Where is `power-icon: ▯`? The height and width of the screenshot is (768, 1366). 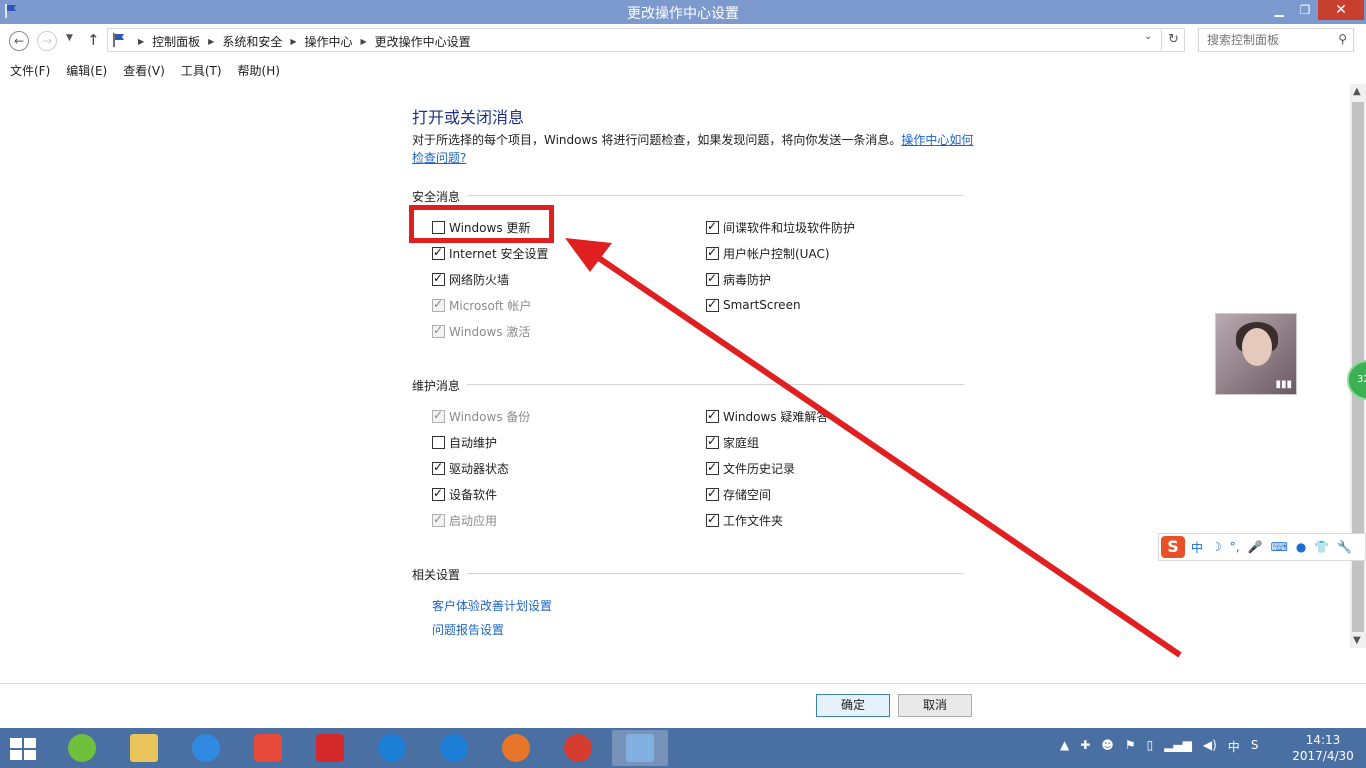 power-icon: ▯ is located at coordinates (1150, 746).